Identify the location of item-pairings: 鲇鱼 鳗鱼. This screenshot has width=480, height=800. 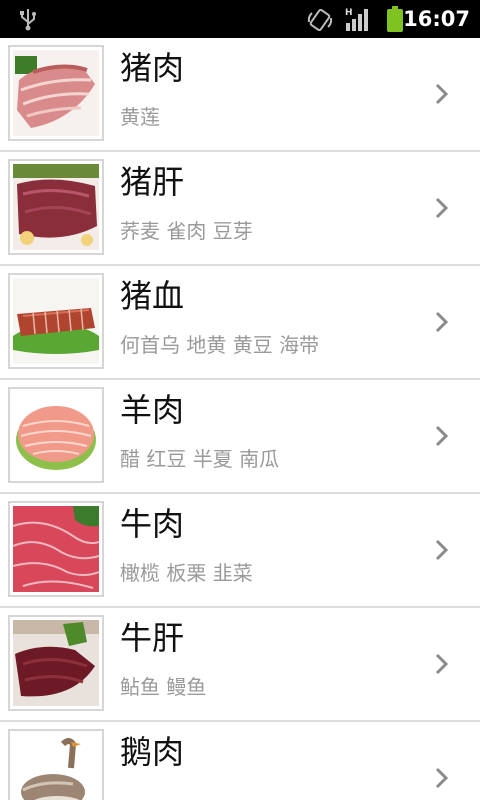
(163, 687).